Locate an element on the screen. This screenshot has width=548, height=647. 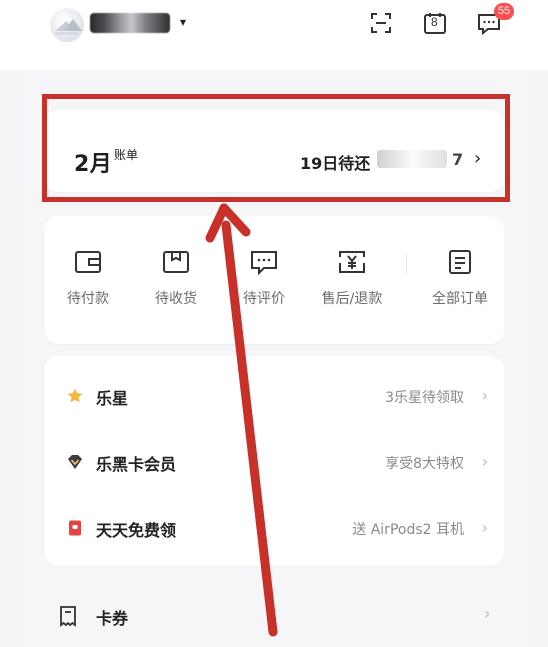
menu-row-black-card: 乐黑卡会员 享受8大特权 › is located at coordinates (274, 462).